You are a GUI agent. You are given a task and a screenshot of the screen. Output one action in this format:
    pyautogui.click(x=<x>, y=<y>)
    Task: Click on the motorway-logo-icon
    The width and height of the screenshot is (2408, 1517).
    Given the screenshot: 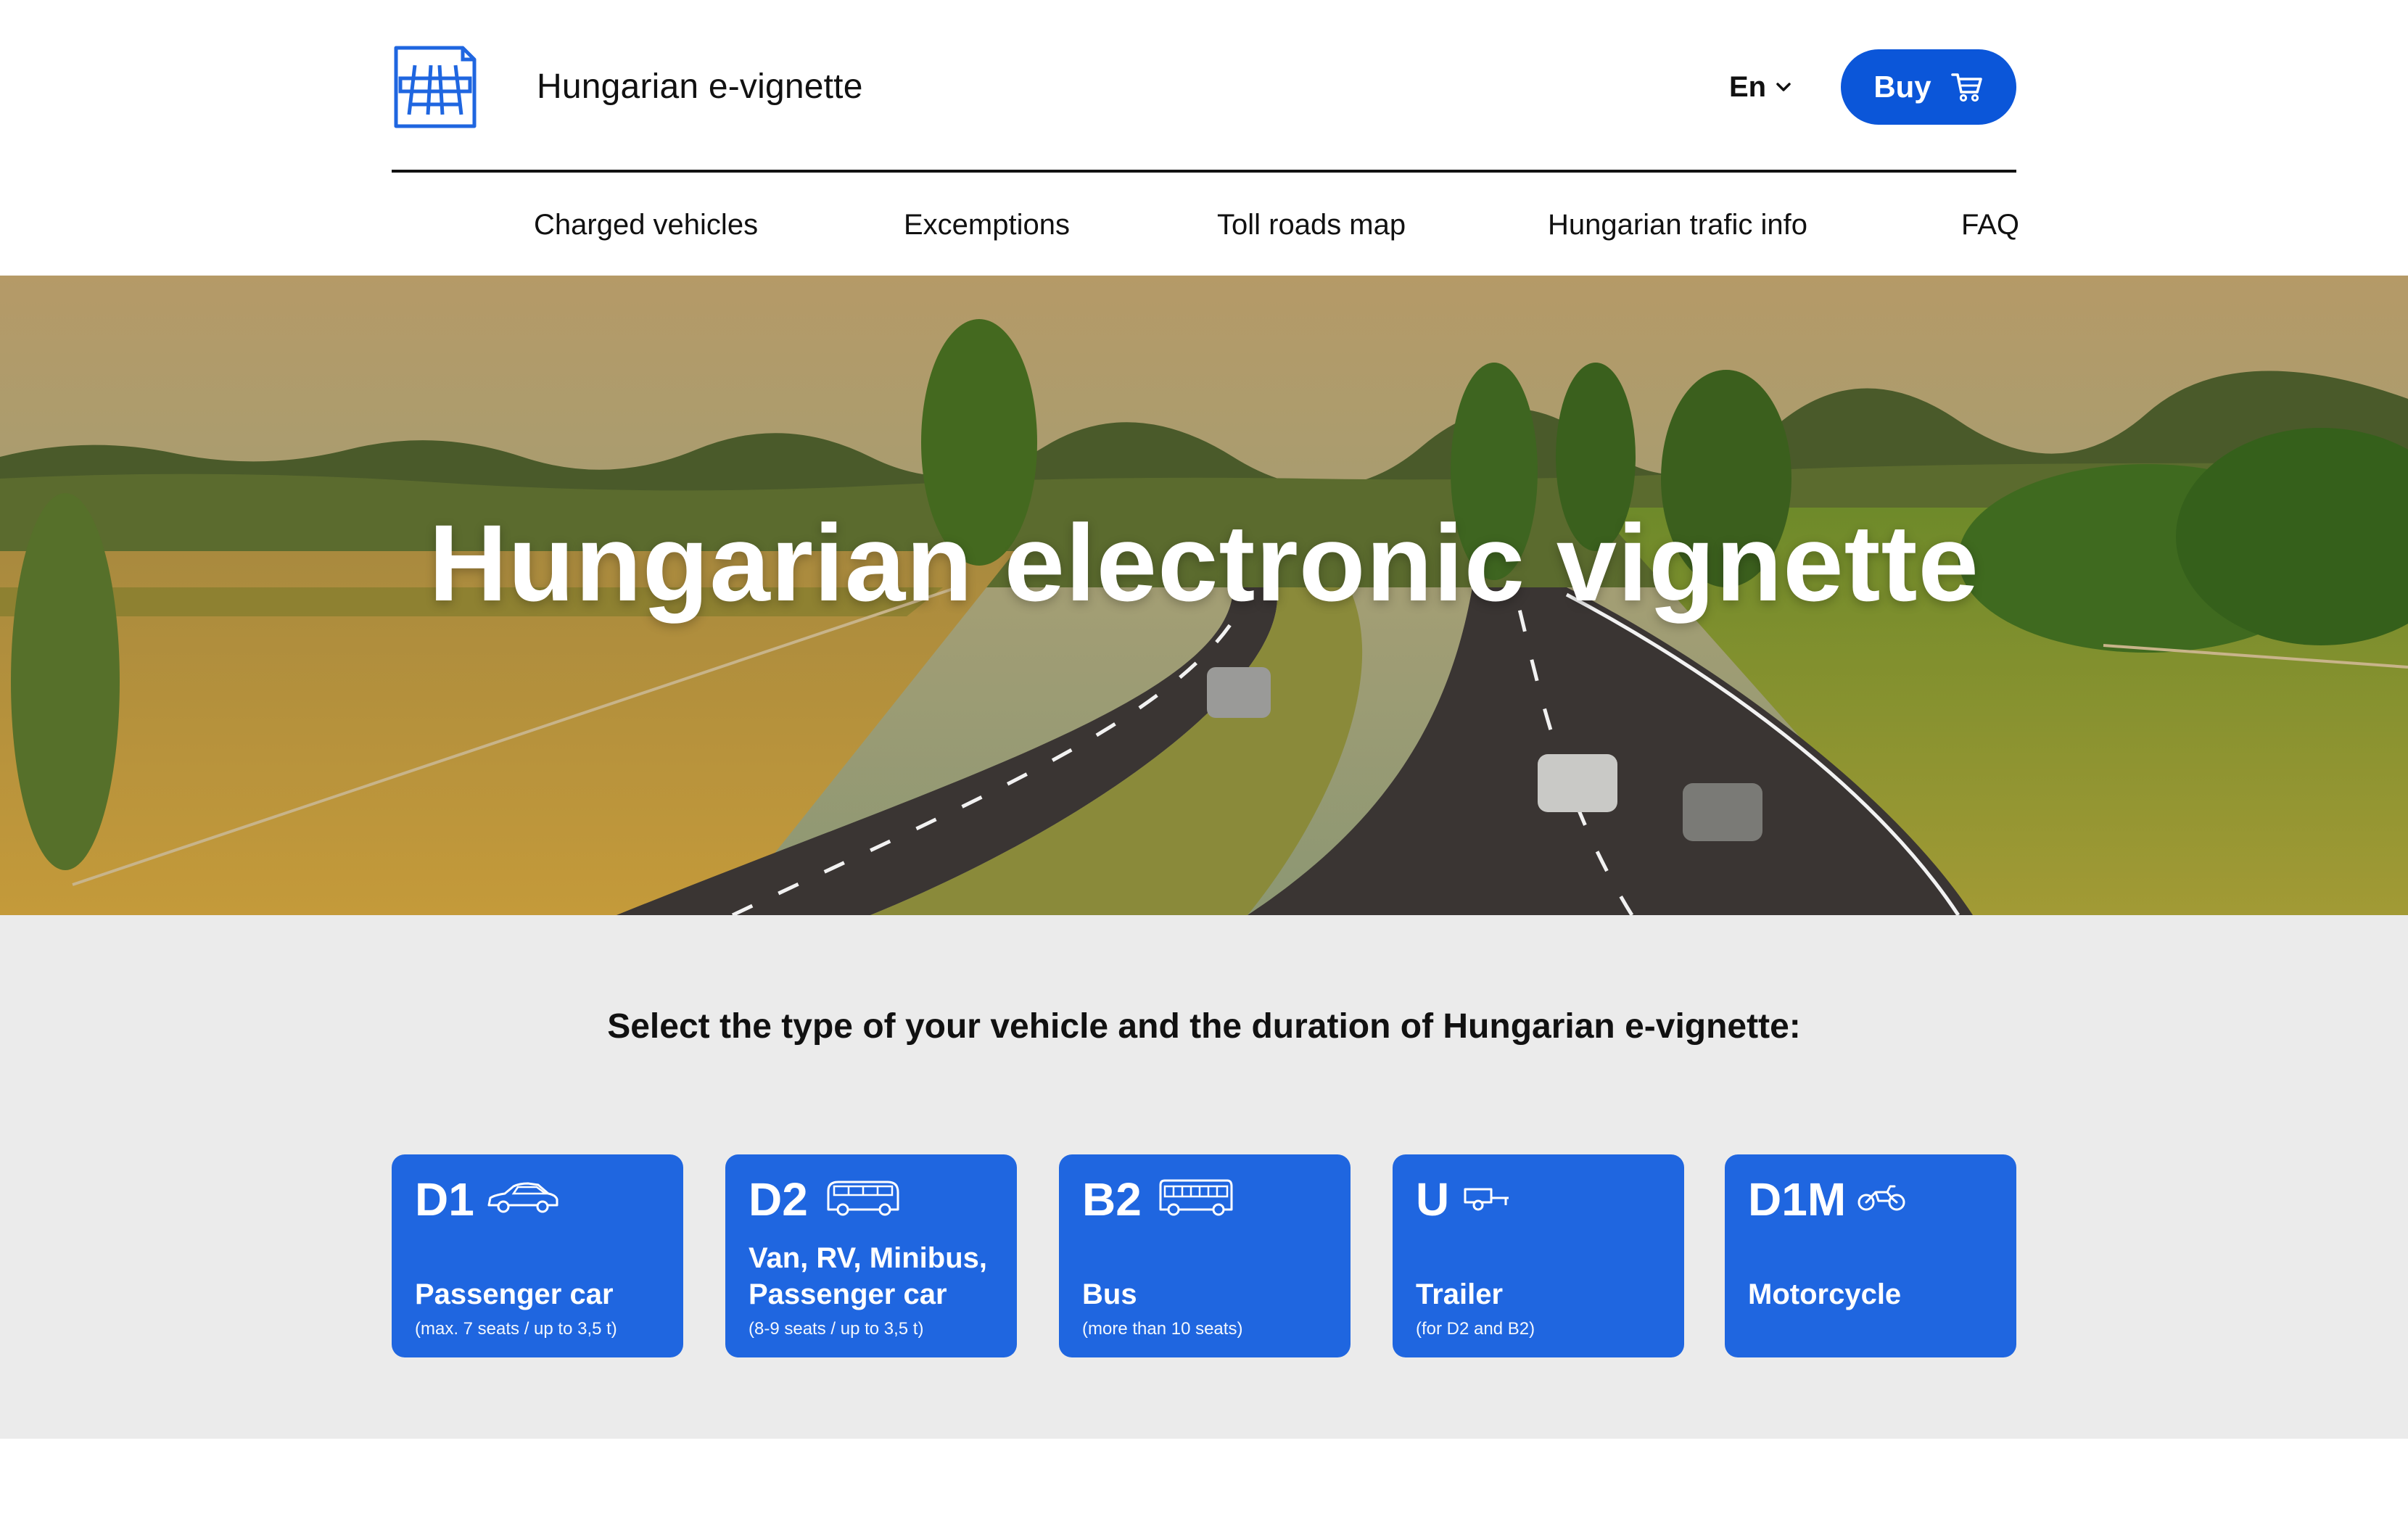 What is the action you would take?
    pyautogui.click(x=435, y=87)
    